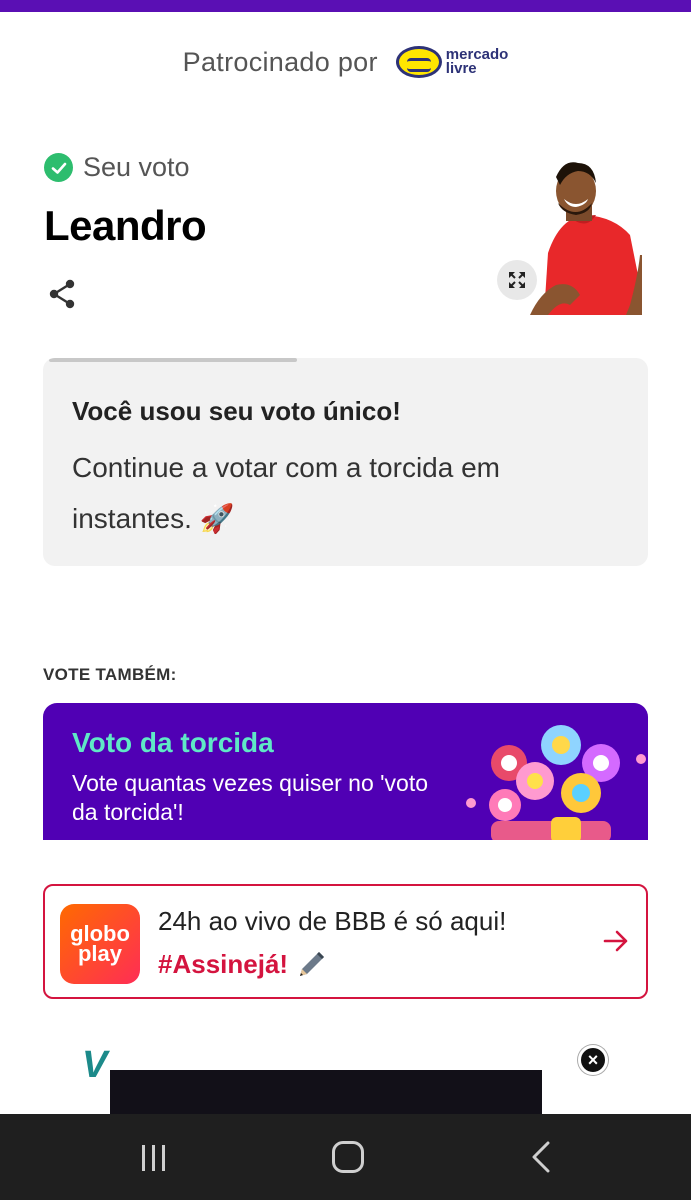  What do you see at coordinates (586, 235) in the screenshot?
I see `candidate-photo` at bounding box center [586, 235].